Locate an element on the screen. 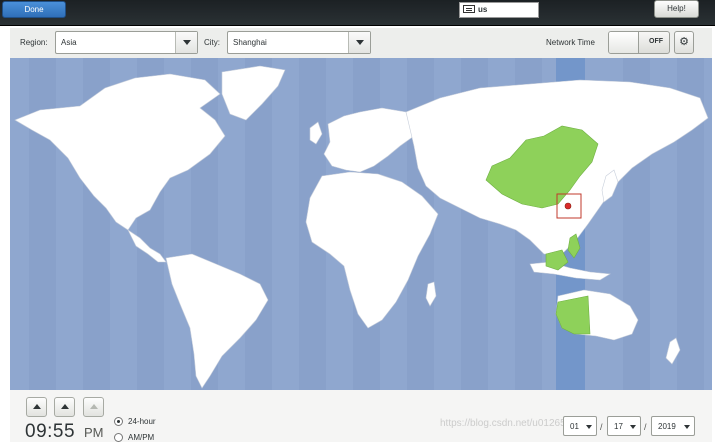  region-dropdown-arrow is located at coordinates (186, 42).